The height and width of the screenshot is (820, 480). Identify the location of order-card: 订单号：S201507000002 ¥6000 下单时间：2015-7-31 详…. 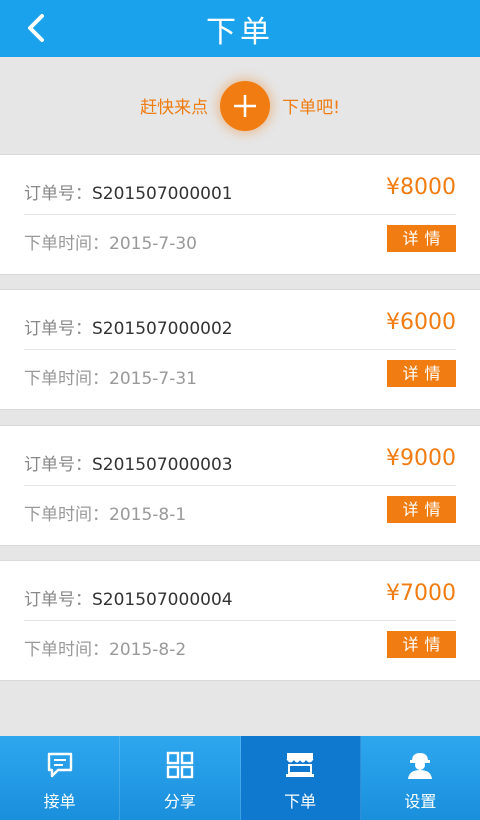
(240, 349).